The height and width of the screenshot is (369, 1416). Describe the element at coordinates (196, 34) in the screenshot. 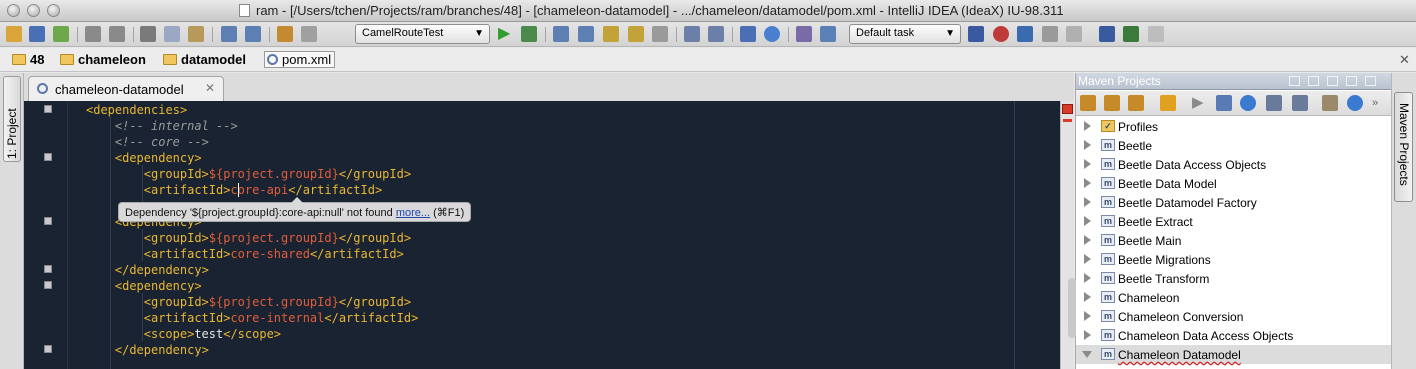

I see `paste-icon` at that location.